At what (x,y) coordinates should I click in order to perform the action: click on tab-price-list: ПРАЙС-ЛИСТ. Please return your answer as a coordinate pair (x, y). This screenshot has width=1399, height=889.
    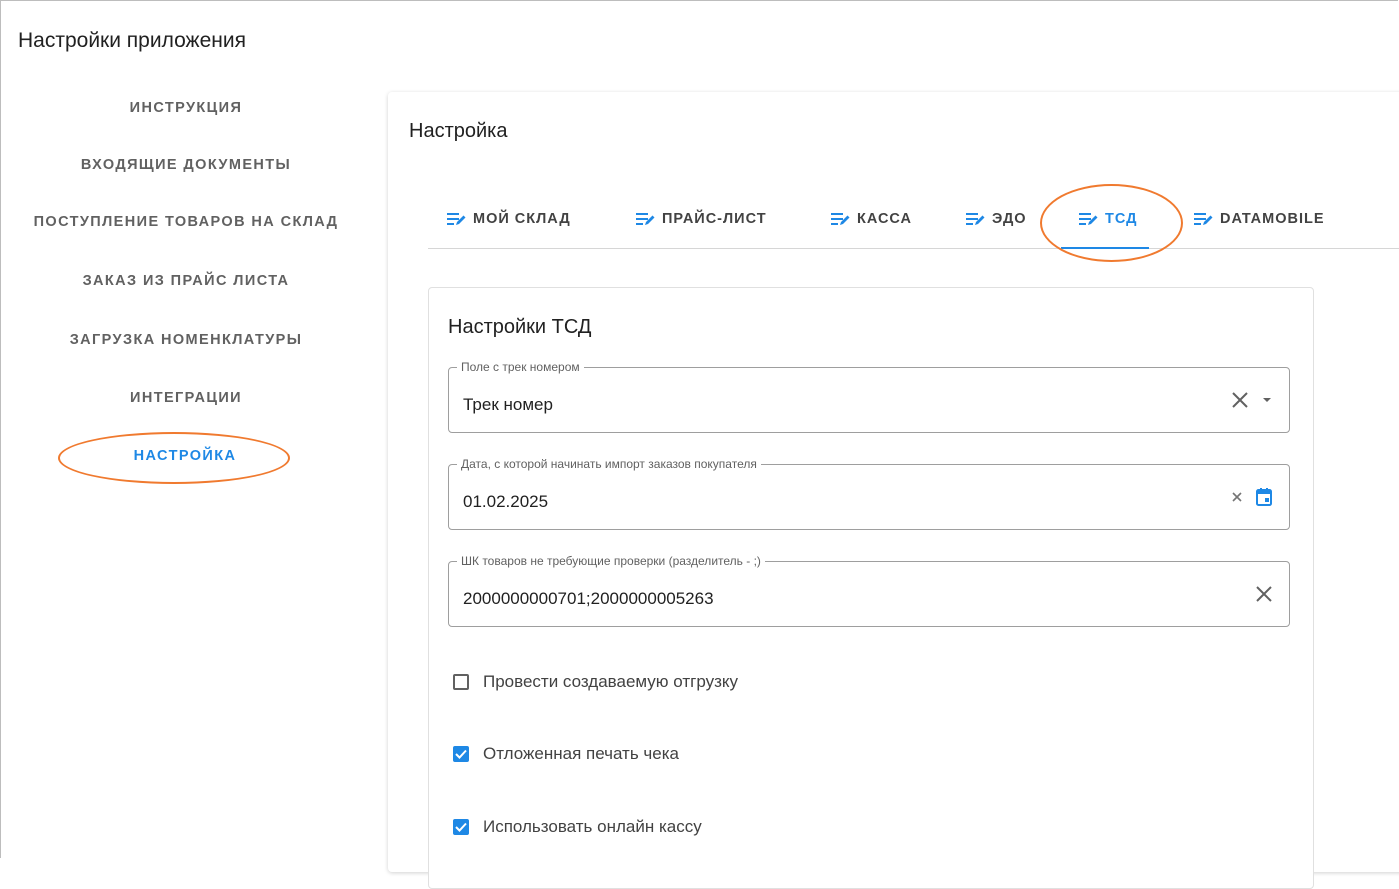
    Looking at the image, I should click on (701, 218).